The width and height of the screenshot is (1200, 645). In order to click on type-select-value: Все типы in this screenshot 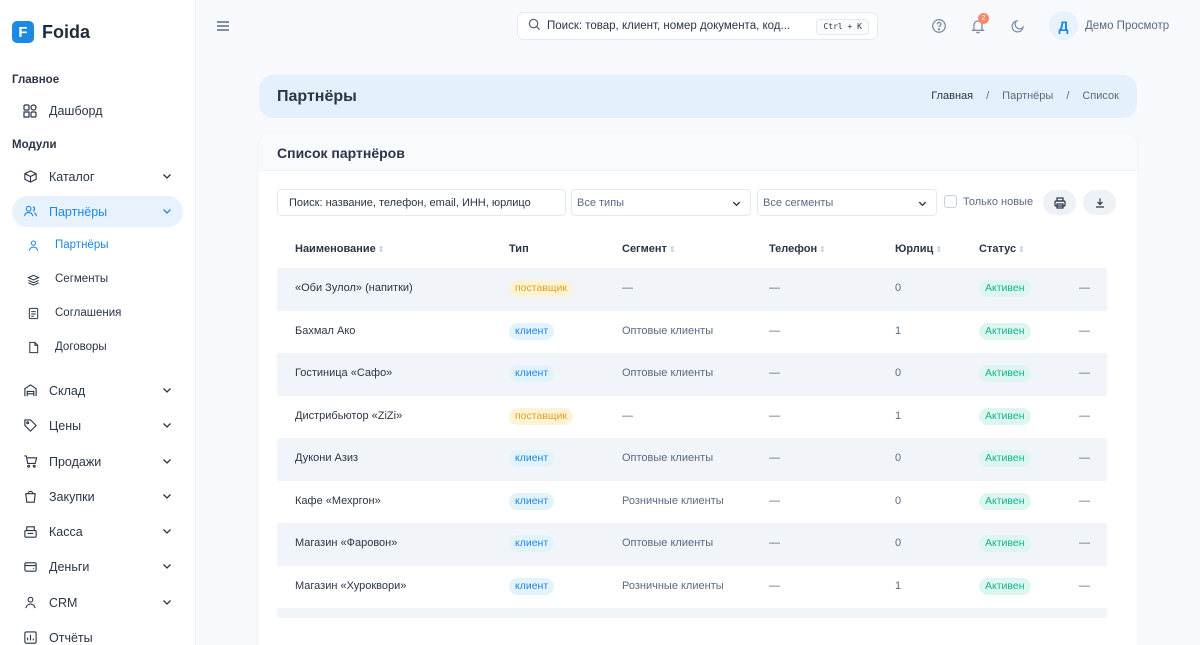, I will do `click(601, 202)`.